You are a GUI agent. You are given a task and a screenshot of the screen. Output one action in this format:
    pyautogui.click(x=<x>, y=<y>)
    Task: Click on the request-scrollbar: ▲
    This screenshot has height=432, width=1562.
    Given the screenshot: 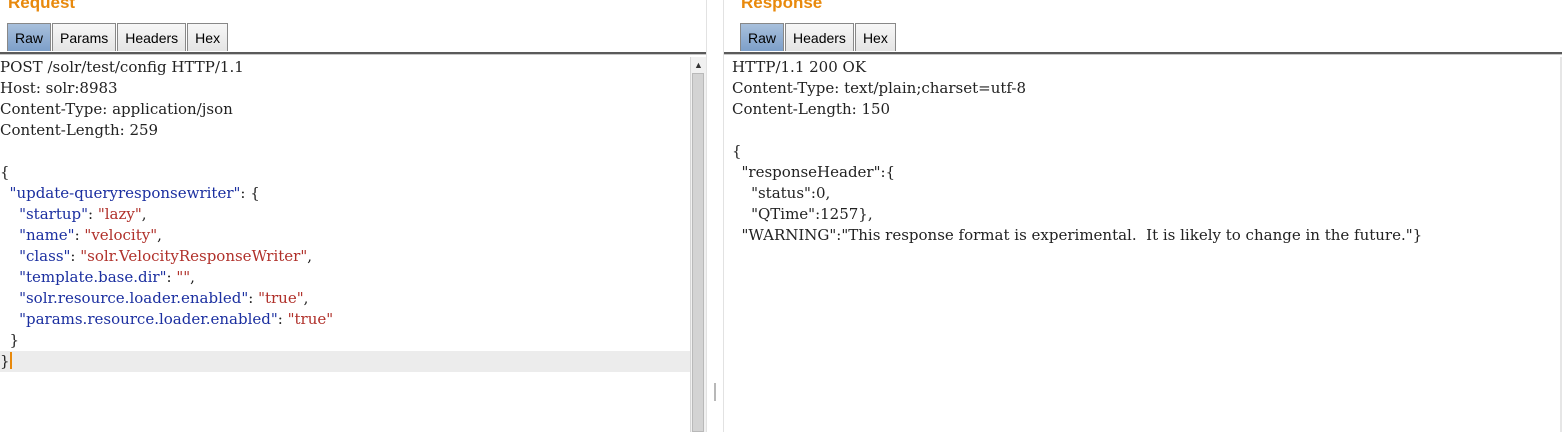 What is the action you would take?
    pyautogui.click(x=698, y=244)
    